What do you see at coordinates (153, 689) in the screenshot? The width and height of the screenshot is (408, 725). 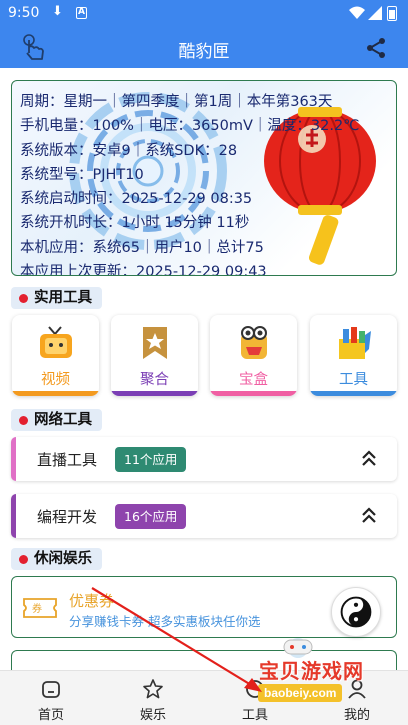 I see `star-icon` at bounding box center [153, 689].